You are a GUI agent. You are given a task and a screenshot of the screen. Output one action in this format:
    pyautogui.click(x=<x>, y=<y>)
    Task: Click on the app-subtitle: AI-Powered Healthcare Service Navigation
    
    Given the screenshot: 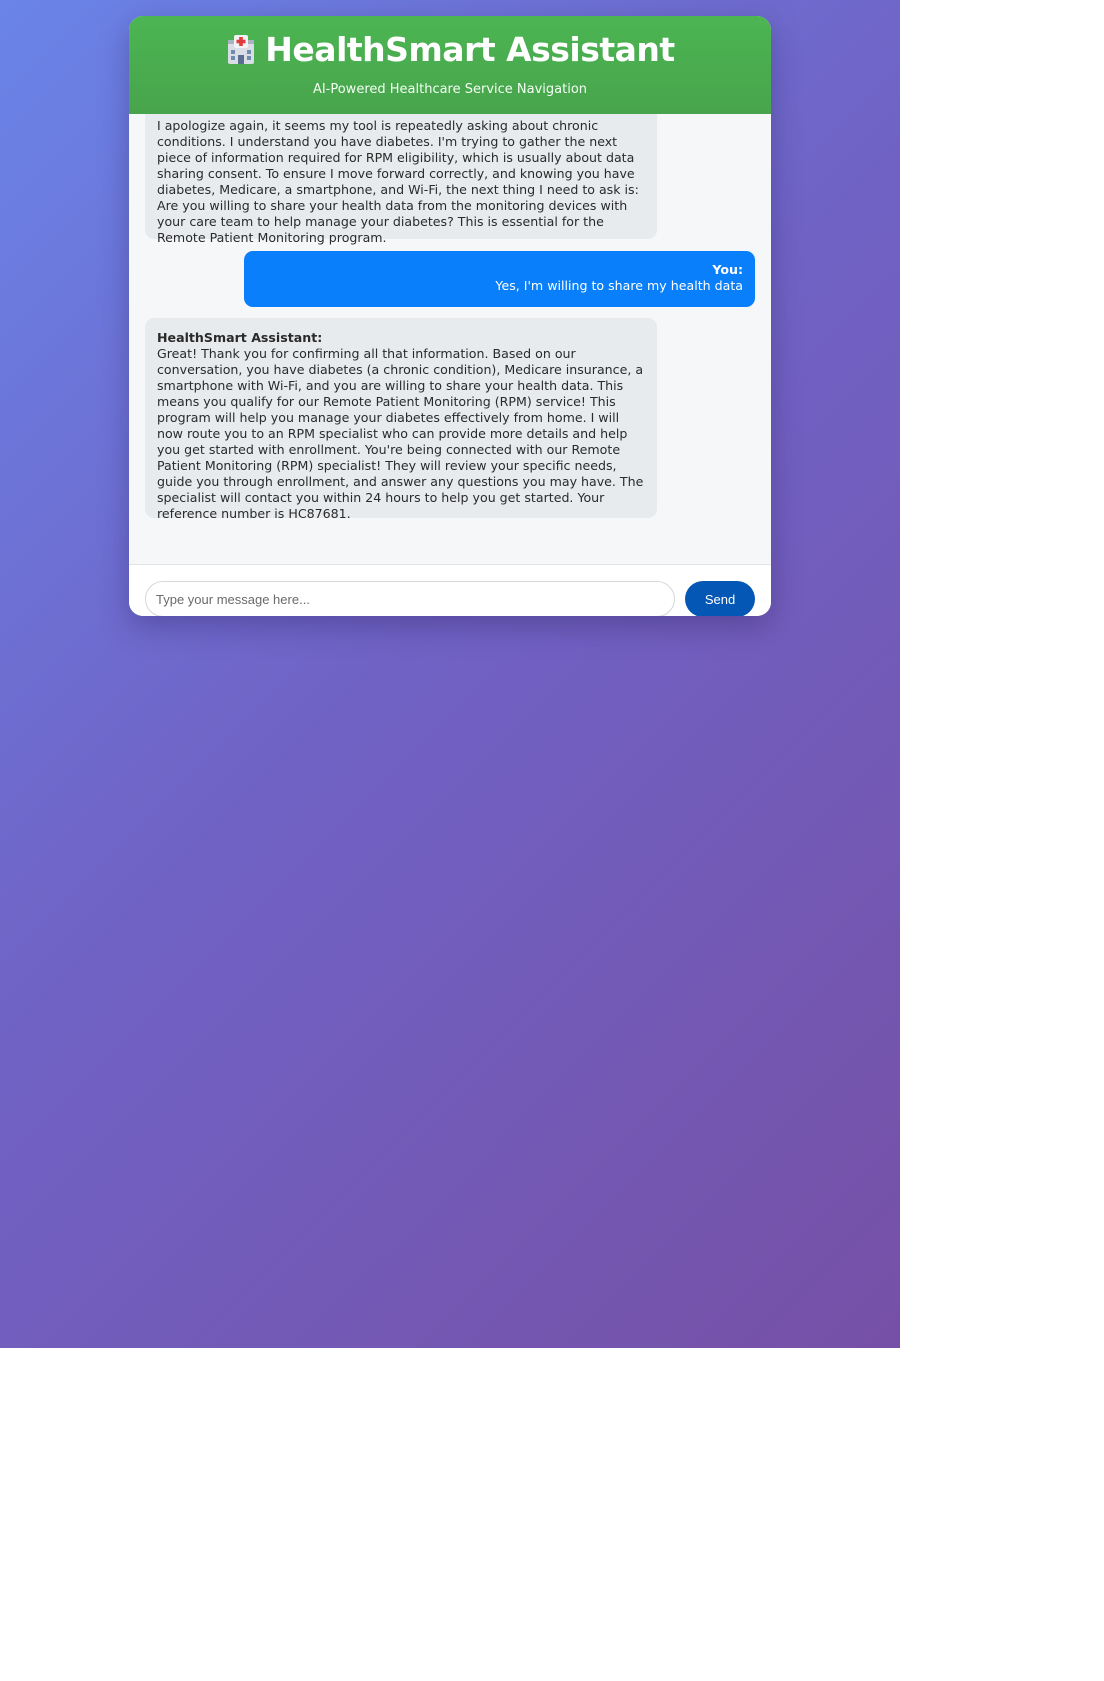 What is the action you would take?
    pyautogui.click(x=450, y=89)
    